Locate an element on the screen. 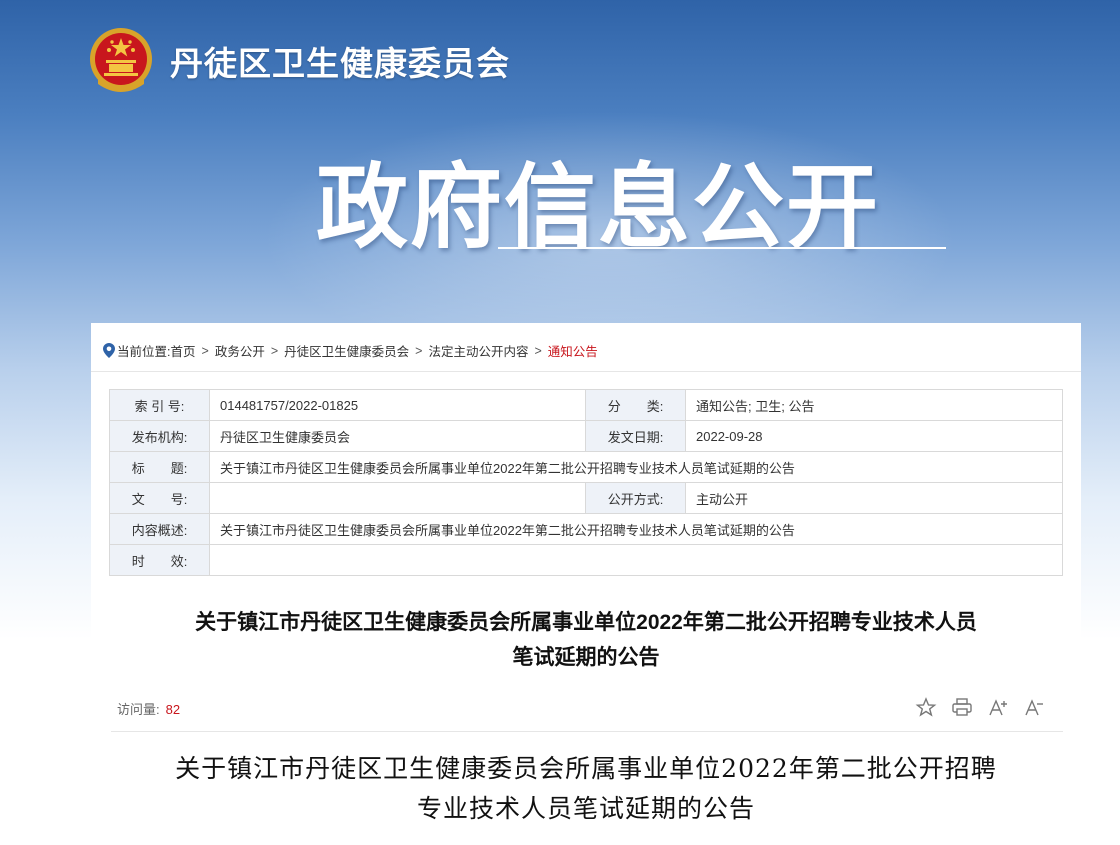  table-row: 文 号: 公开方式: 主动公开 is located at coordinates (586, 498).